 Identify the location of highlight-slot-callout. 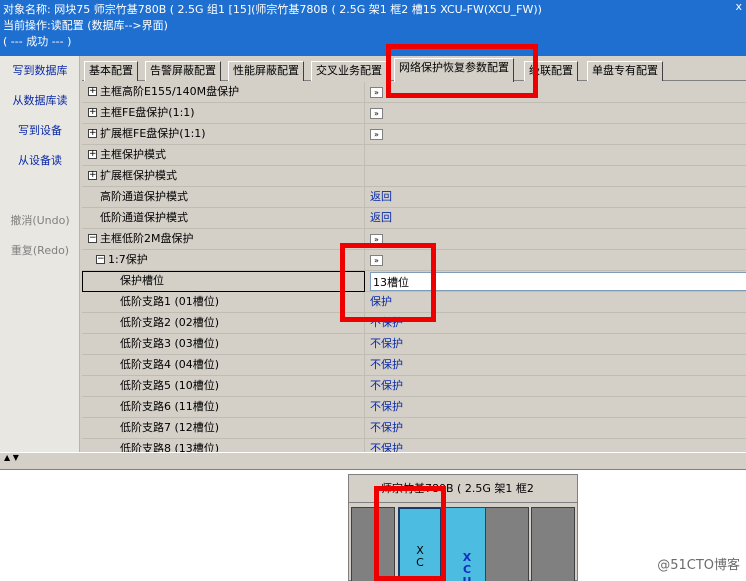
(388, 282).